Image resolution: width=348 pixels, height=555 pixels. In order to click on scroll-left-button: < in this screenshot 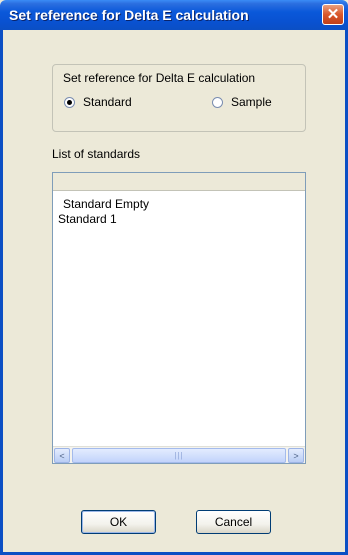, I will do `click(62, 455)`.